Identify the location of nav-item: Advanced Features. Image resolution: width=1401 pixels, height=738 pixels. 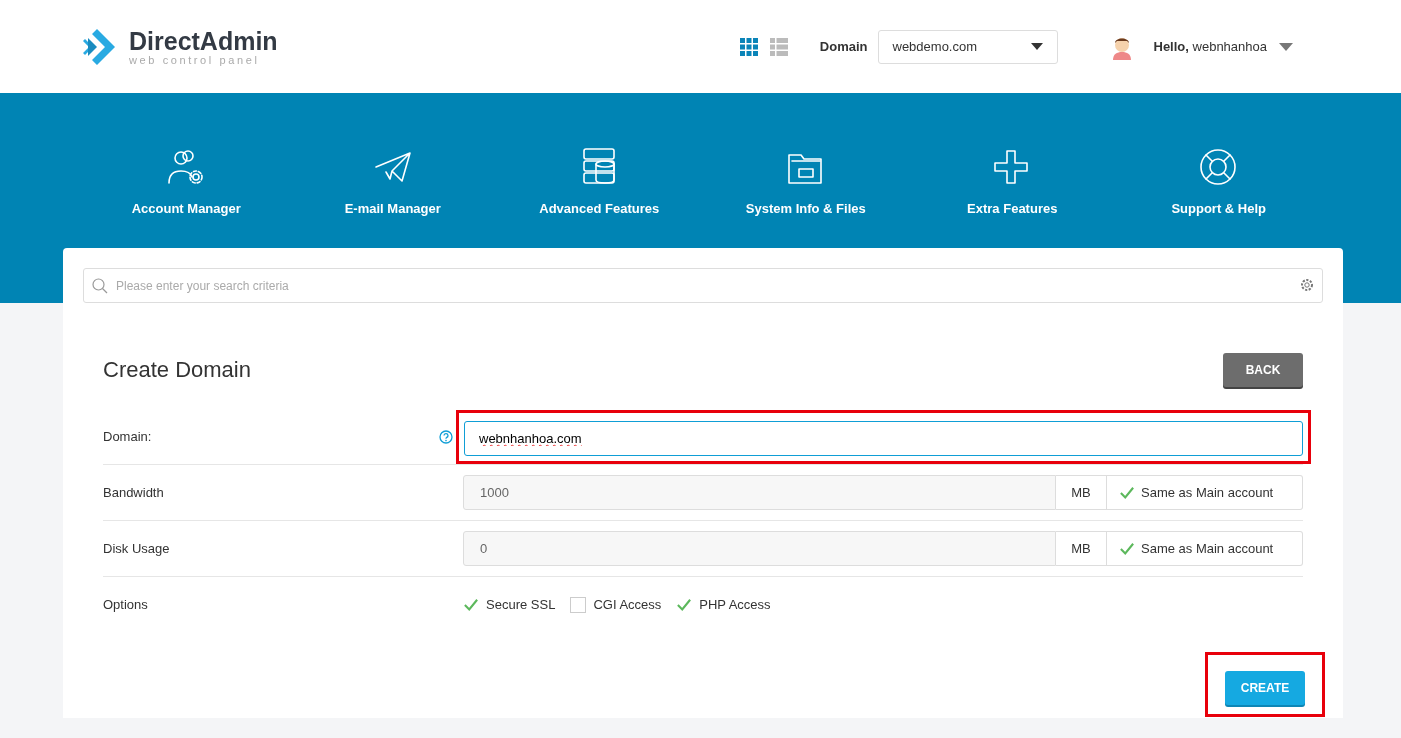
(599, 181).